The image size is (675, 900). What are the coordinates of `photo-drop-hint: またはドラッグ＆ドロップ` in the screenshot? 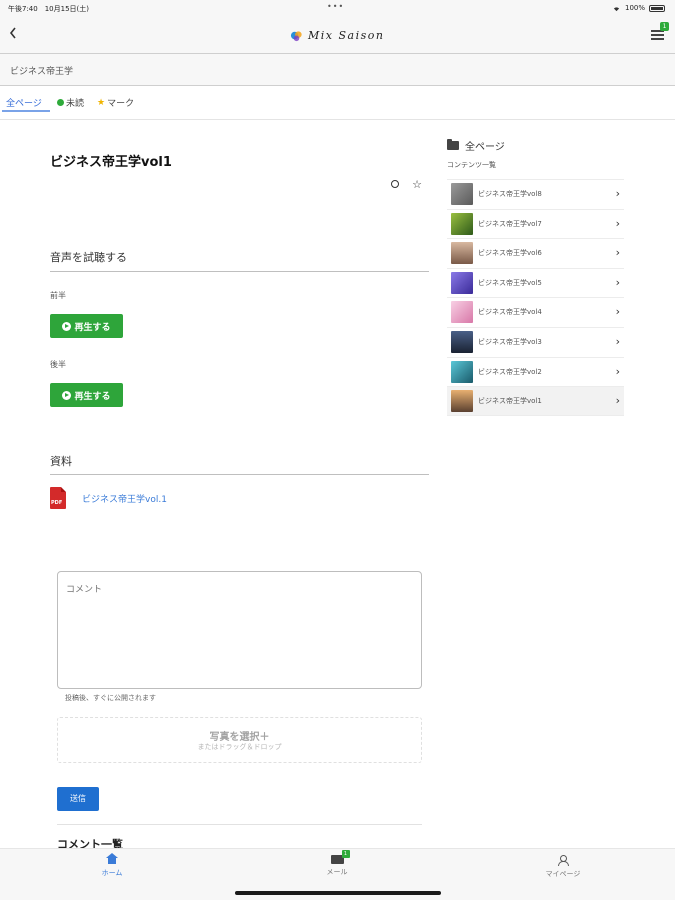 It's located at (239, 747).